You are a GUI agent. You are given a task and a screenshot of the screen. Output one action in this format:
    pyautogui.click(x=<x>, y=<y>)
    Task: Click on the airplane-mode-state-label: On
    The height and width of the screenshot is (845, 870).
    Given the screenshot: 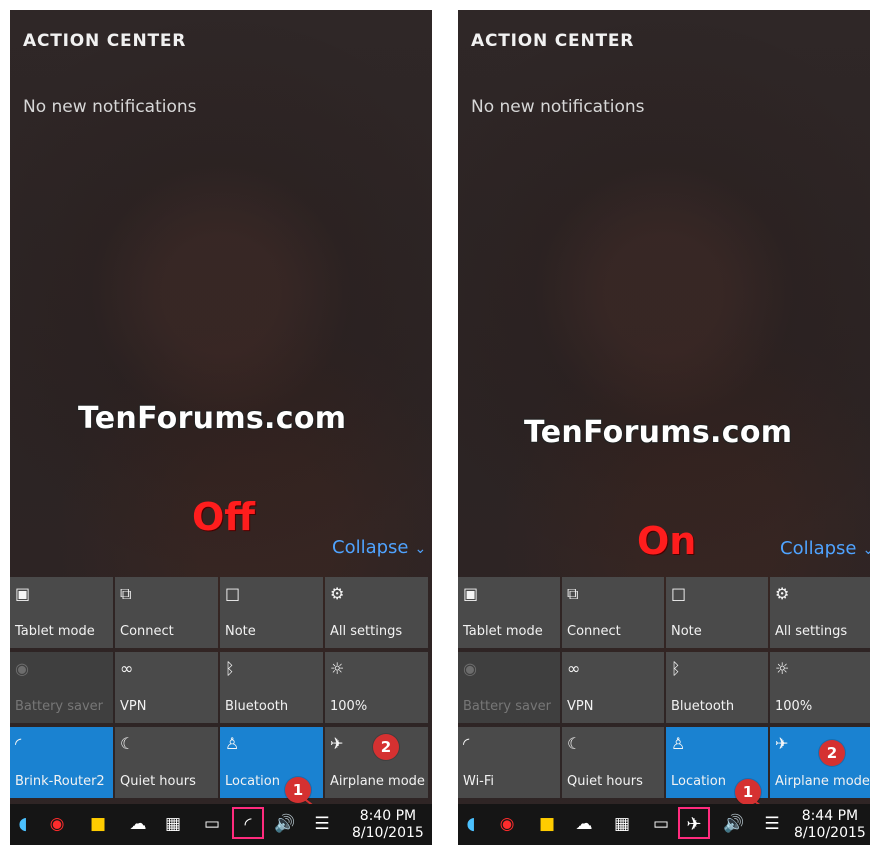 What is the action you would take?
    pyautogui.click(x=667, y=541)
    